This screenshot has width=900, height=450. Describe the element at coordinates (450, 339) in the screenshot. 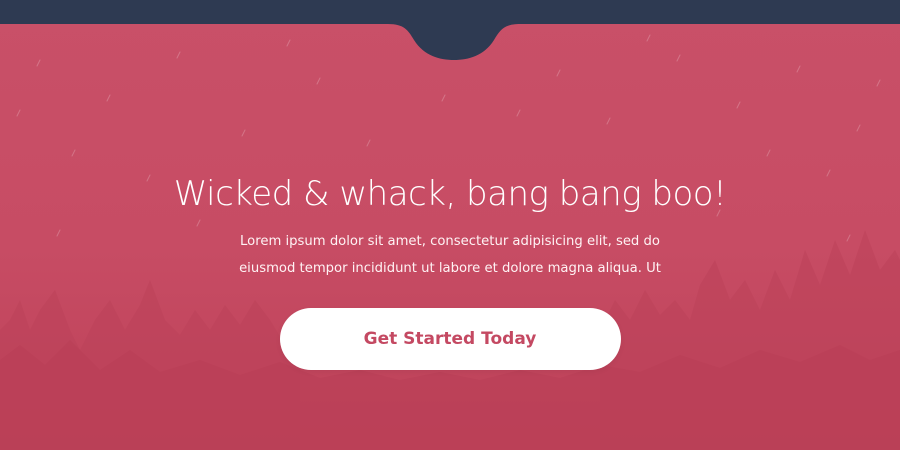

I see `get-started-button: Get Started Today` at that location.